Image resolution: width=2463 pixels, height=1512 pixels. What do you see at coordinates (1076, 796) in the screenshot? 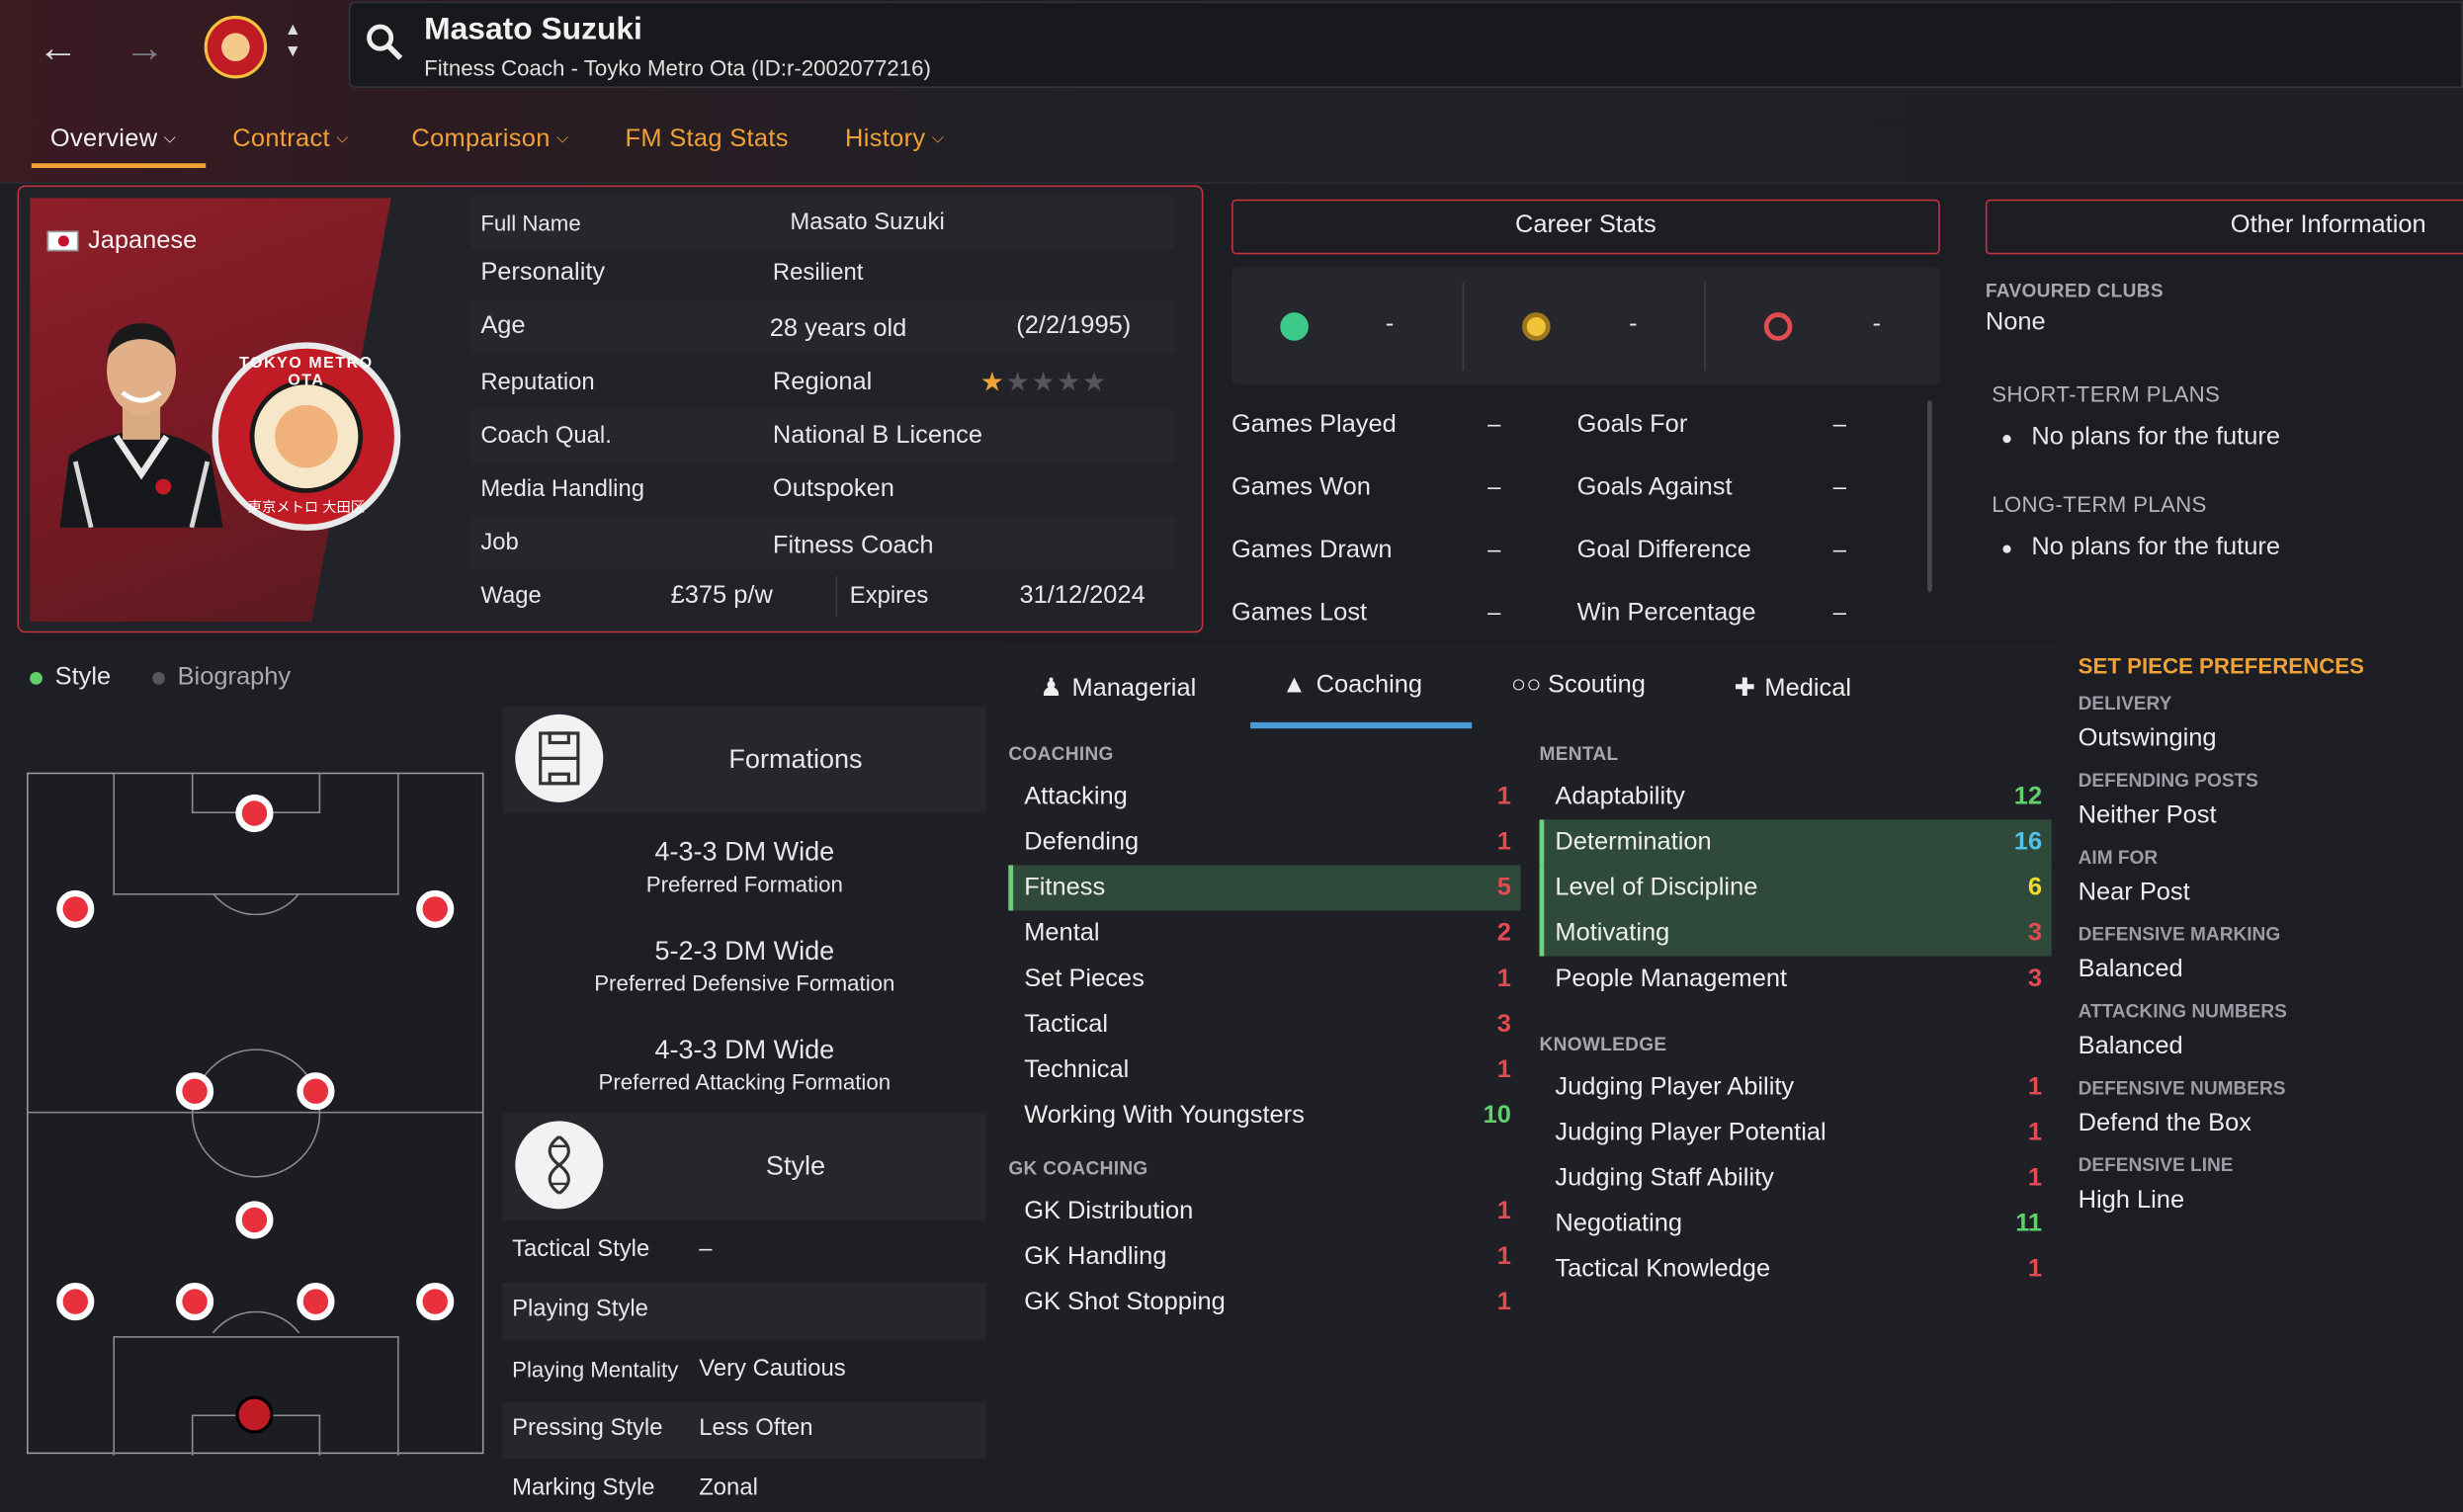
I see `attribute-name: Attacking` at bounding box center [1076, 796].